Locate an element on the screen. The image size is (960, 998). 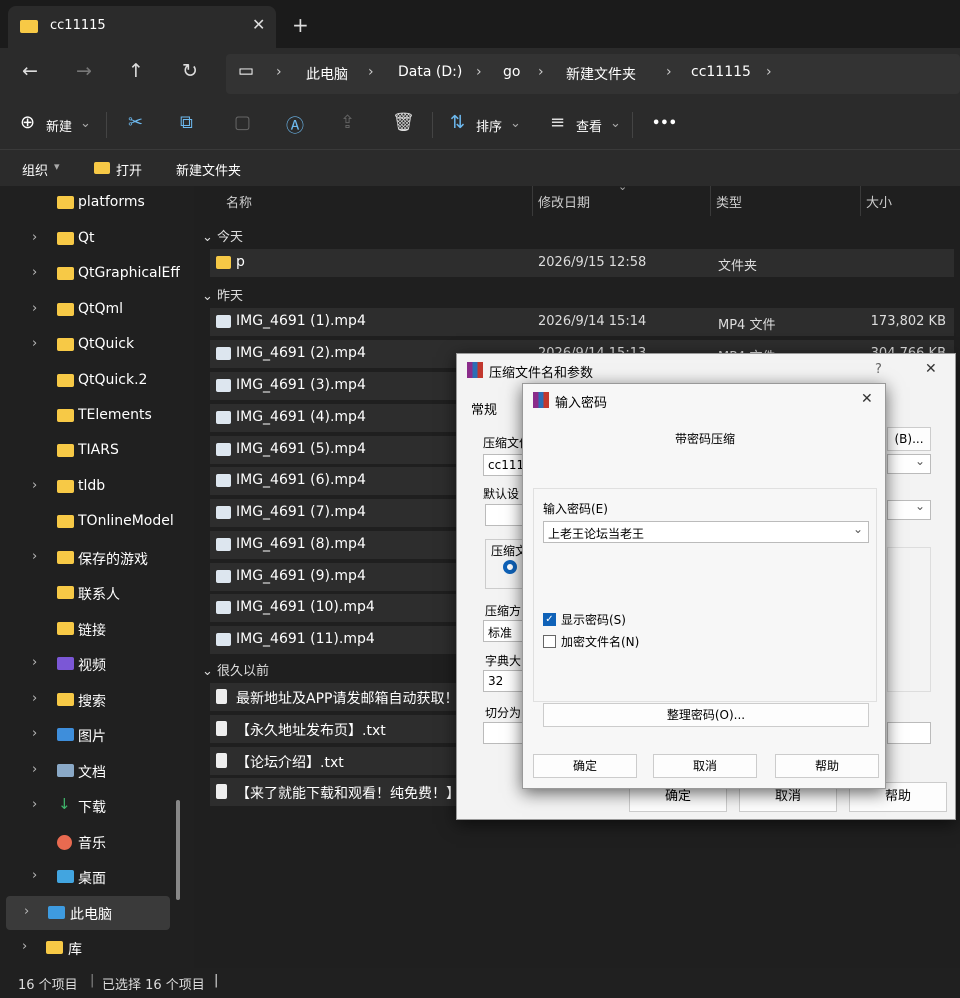
sidebar-item-desktop: › 桌面 is located at coordinates (95, 877).